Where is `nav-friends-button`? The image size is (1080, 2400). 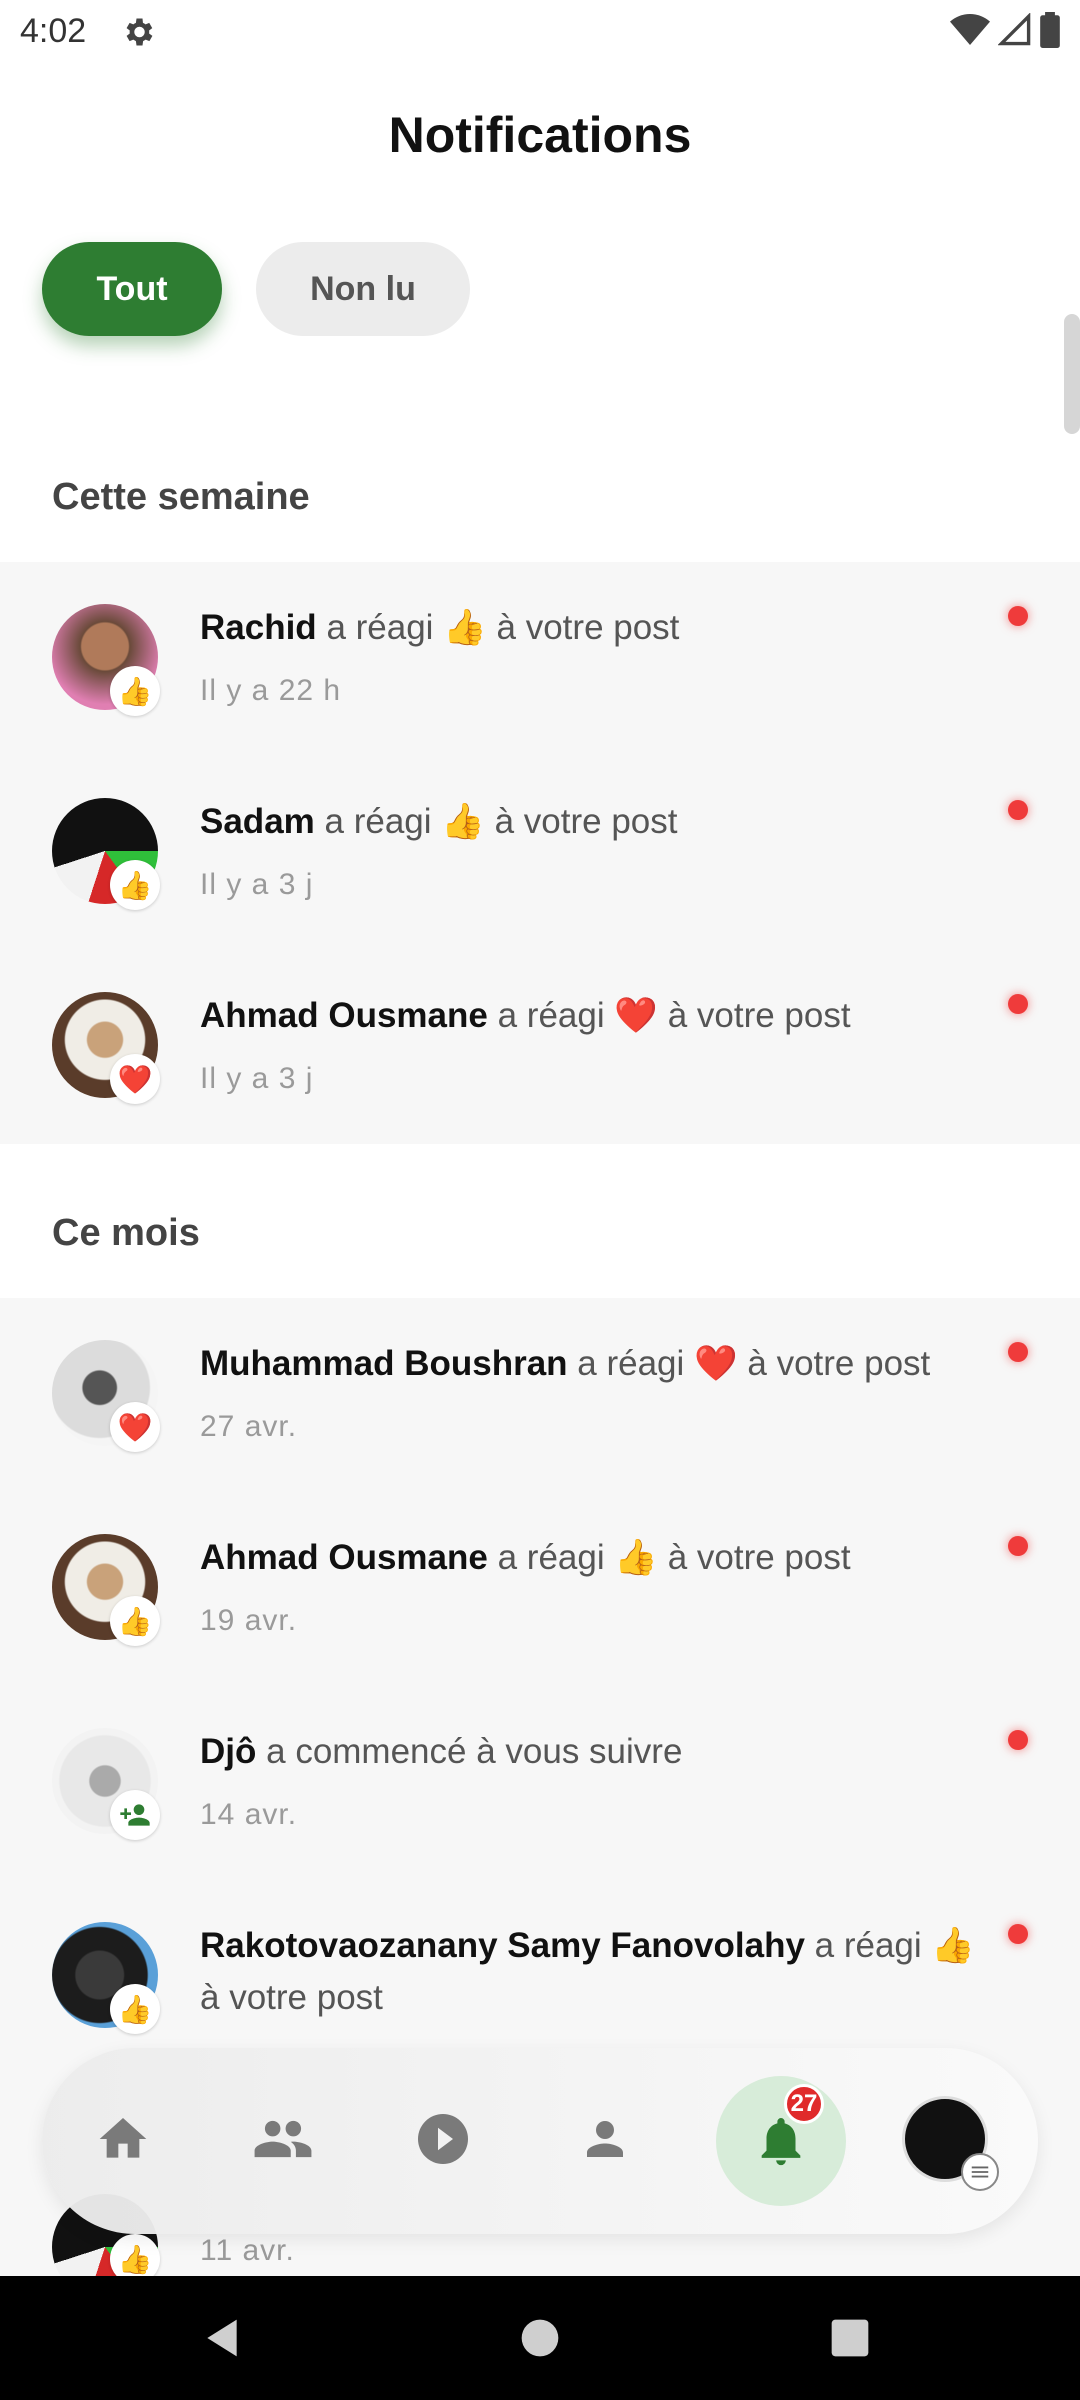
nav-friends-button is located at coordinates (283, 2139).